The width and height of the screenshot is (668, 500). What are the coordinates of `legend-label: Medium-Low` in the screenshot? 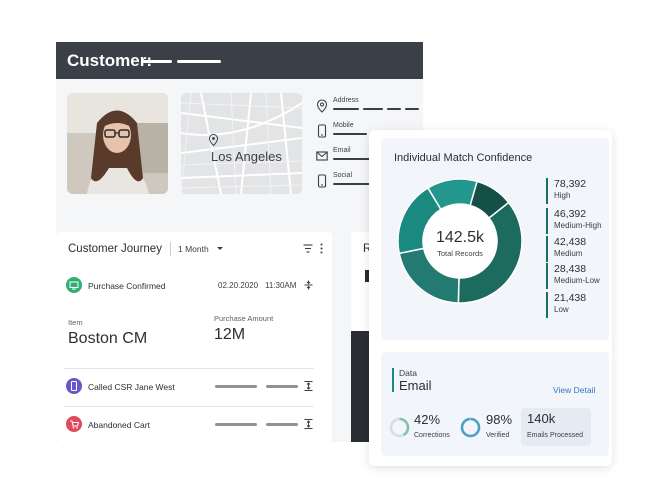 It's located at (577, 280).